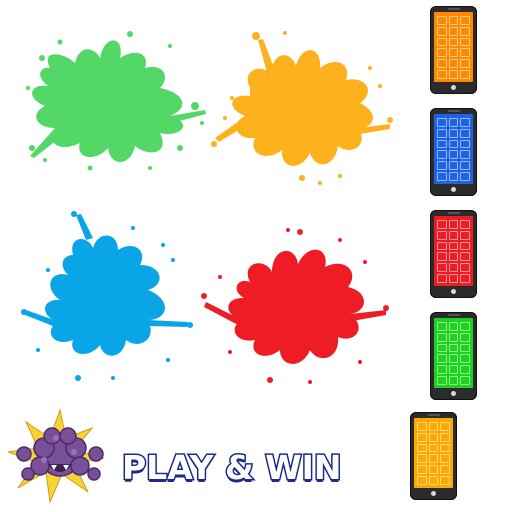  Describe the element at coordinates (115, 103) in the screenshot. I see `green-paint-splat` at that location.